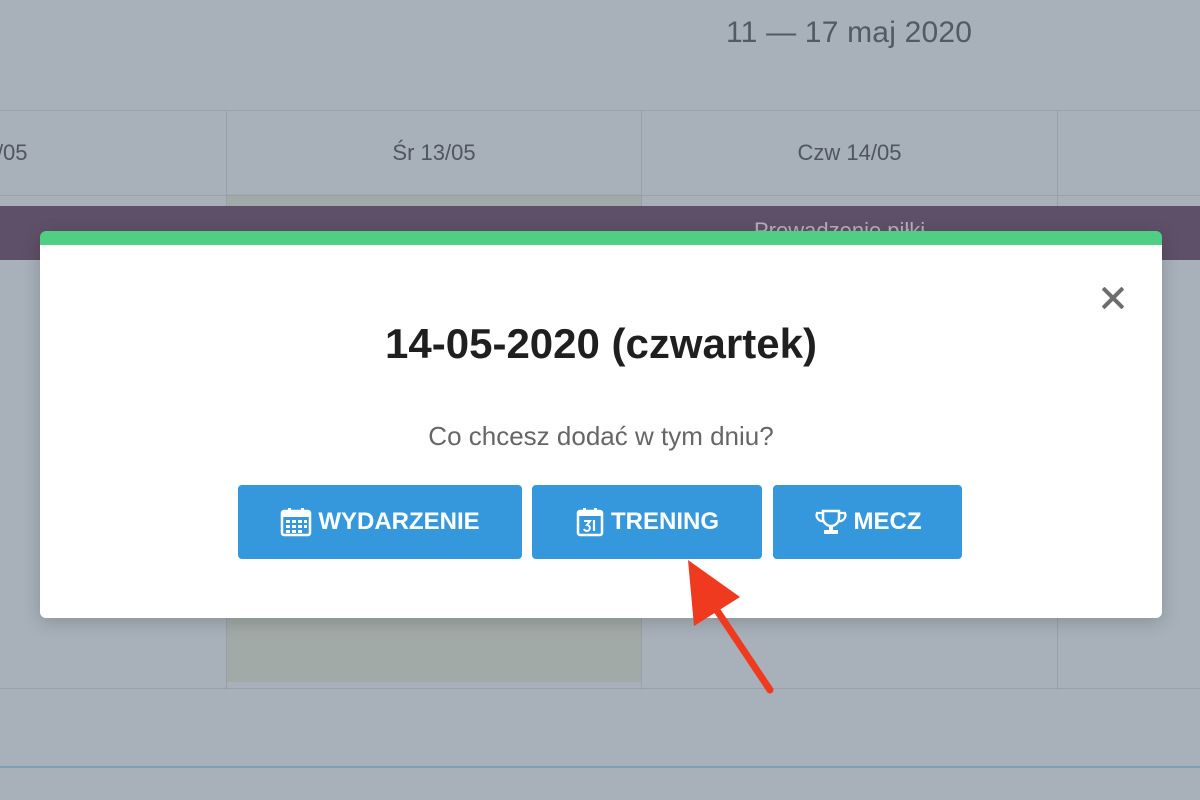 The width and height of the screenshot is (1200, 800). What do you see at coordinates (849, 153) in the screenshot?
I see `day-header-thu: Czw 14/05` at bounding box center [849, 153].